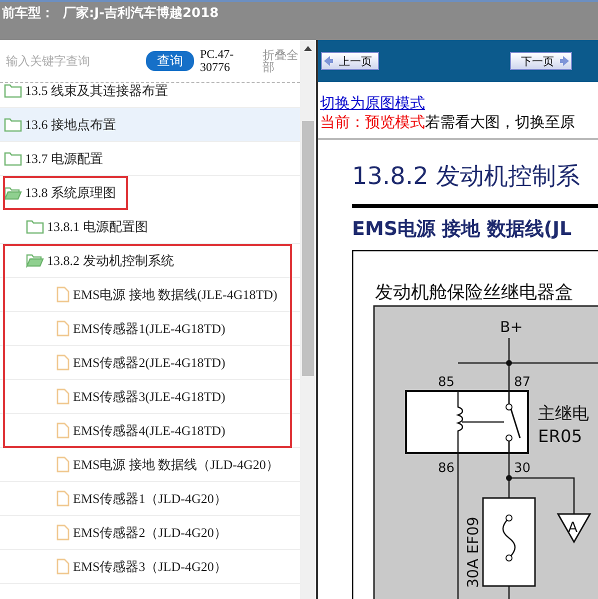 The height and width of the screenshot is (599, 598). What do you see at coordinates (328, 61) in the screenshot?
I see `left-arrow-icon` at bounding box center [328, 61].